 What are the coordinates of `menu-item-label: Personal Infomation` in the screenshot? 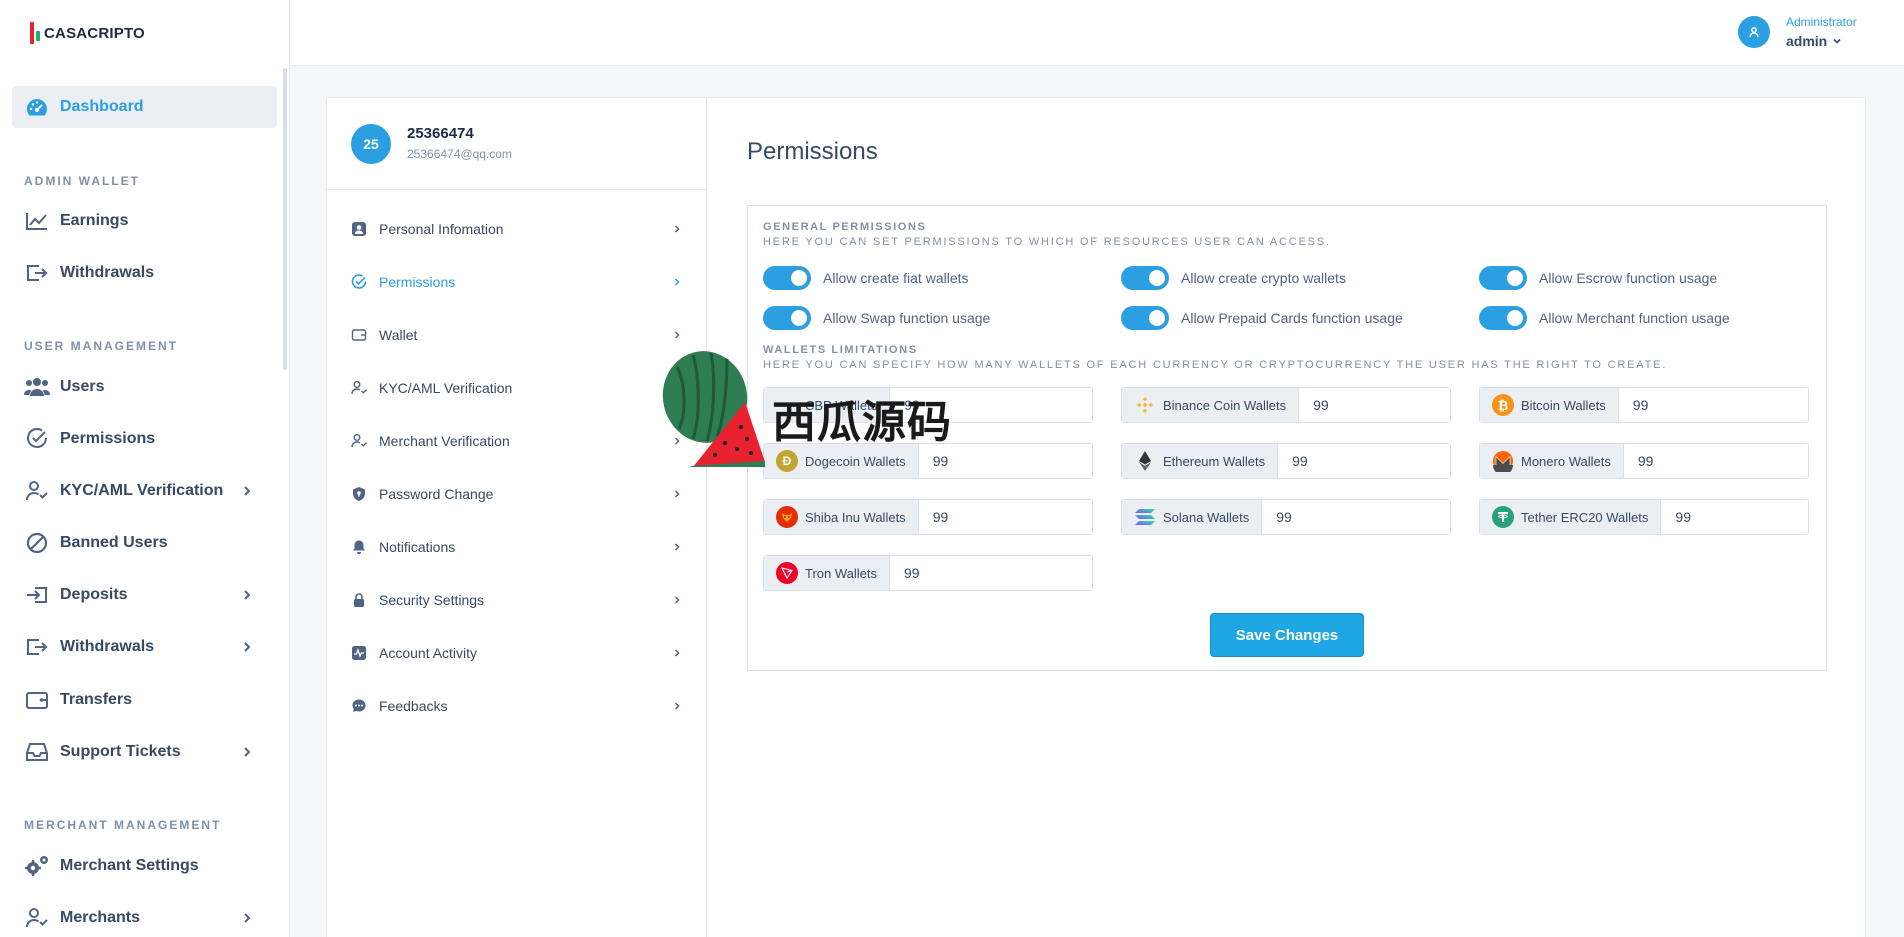 It's located at (441, 229).